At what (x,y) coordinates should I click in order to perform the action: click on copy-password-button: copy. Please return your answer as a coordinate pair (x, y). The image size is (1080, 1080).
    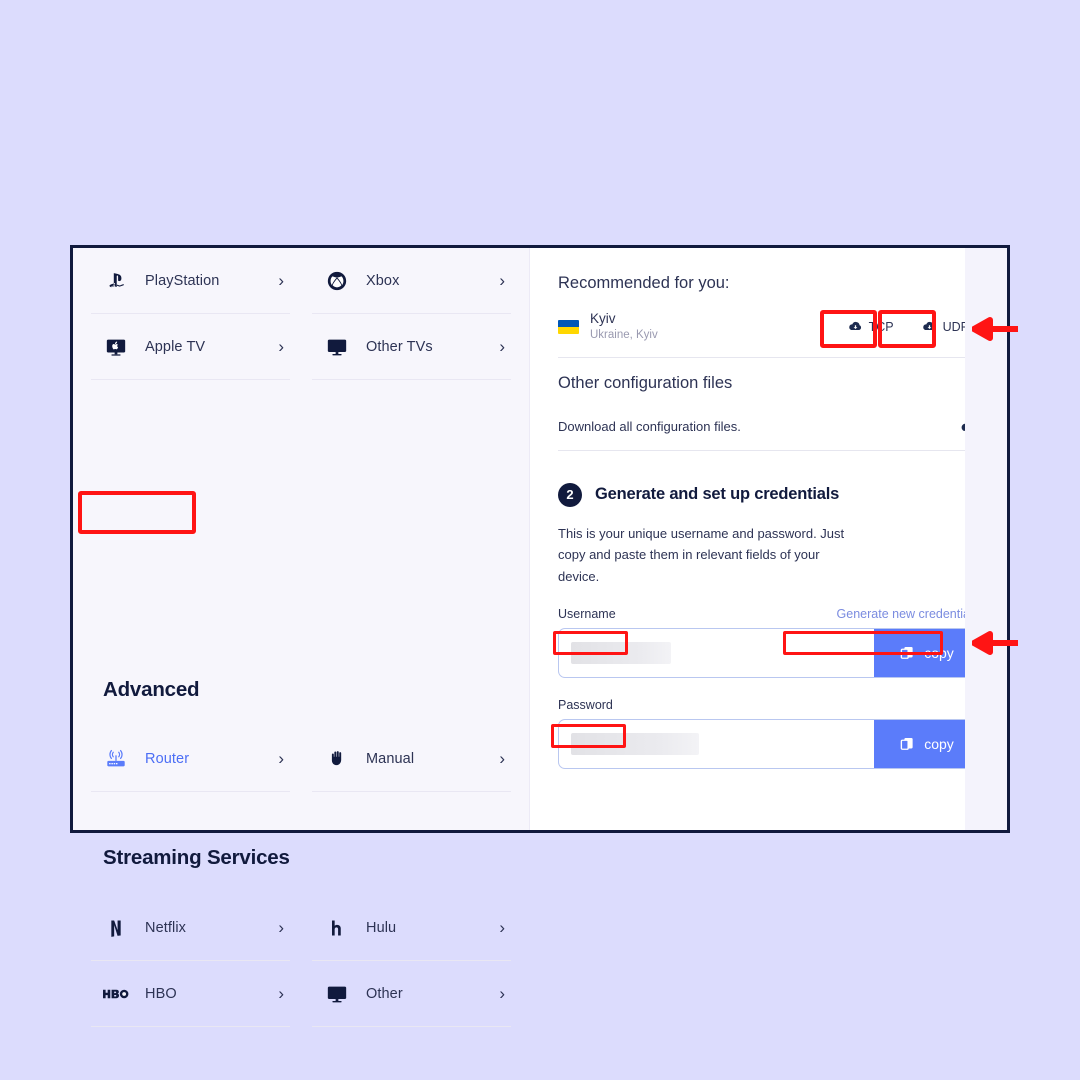
    Looking at the image, I should click on (926, 744).